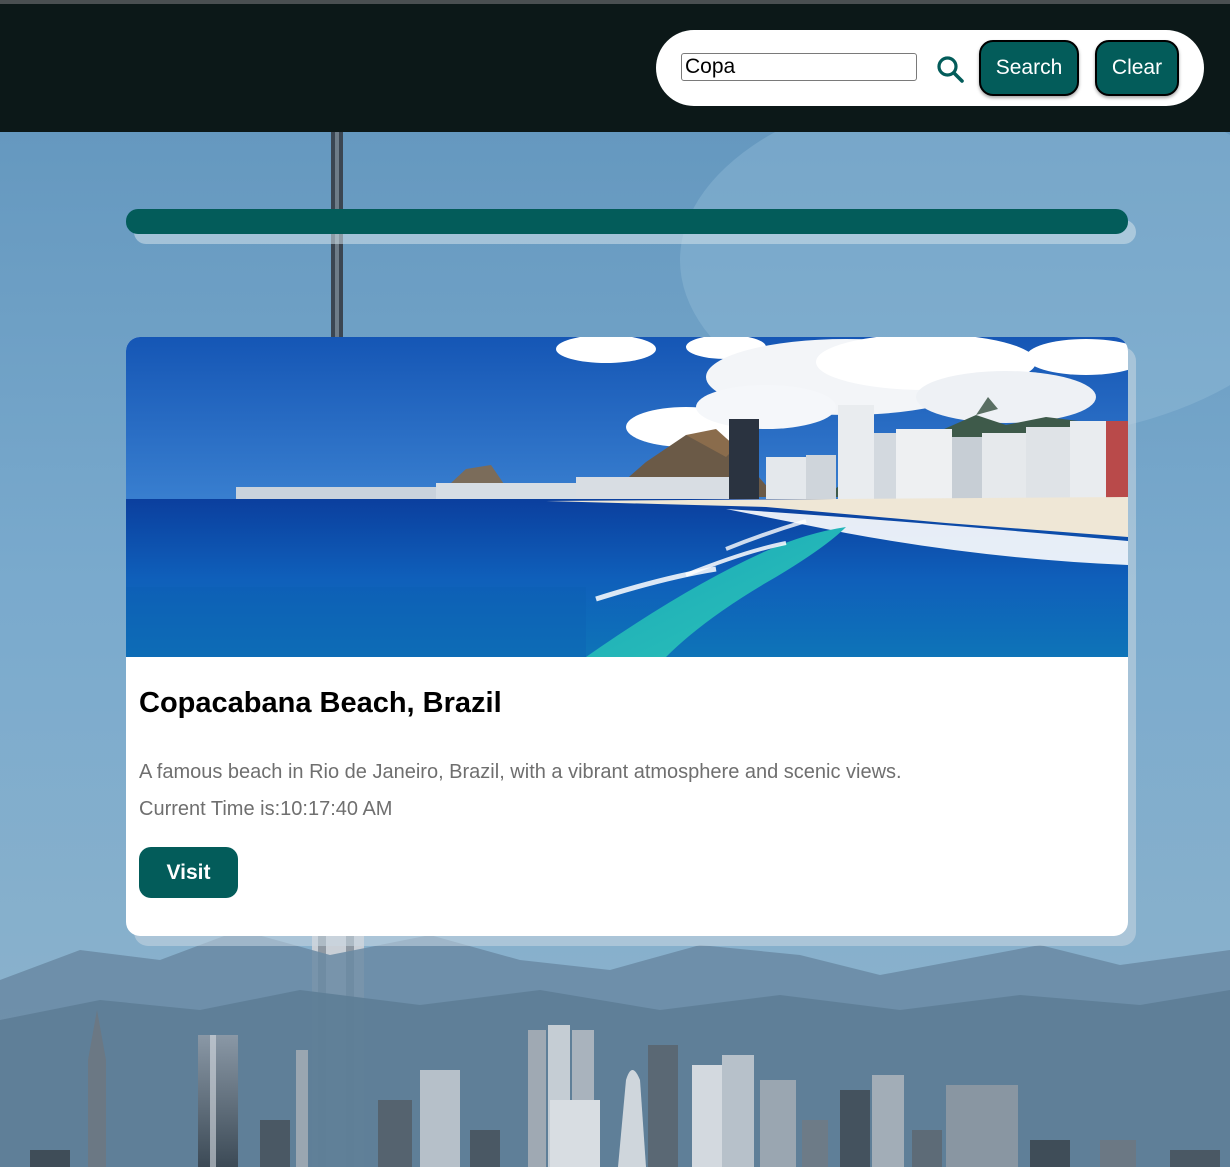 Image resolution: width=1230 pixels, height=1167 pixels. What do you see at coordinates (266, 809) in the screenshot?
I see `current-time: Current Time is:10:17:40 AM` at bounding box center [266, 809].